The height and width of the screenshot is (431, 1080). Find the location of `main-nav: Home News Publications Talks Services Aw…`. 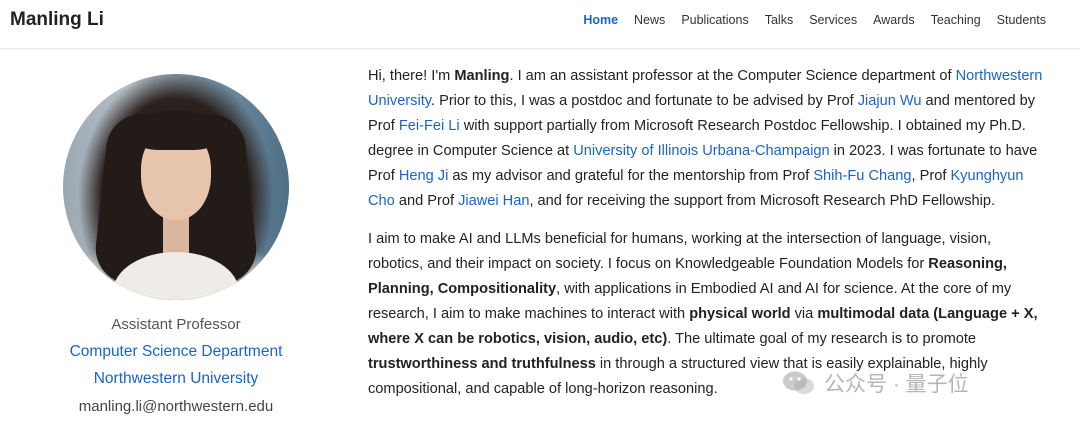

main-nav: Home News Publications Talks Services Aw… is located at coordinates (806, 20).